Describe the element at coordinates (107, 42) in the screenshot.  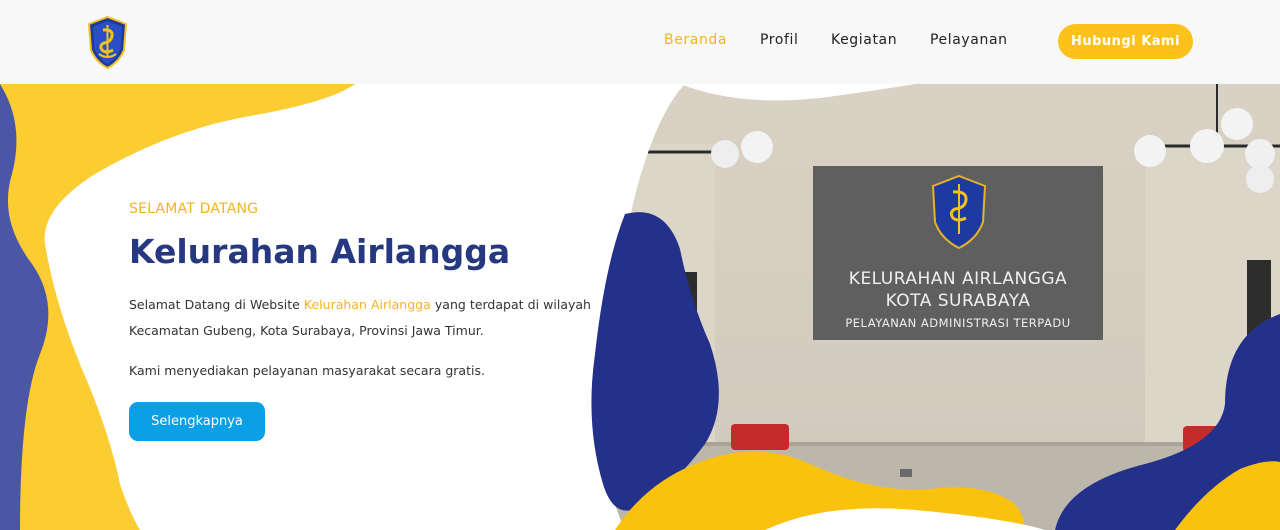
I see `surabaya-crest-logo` at that location.